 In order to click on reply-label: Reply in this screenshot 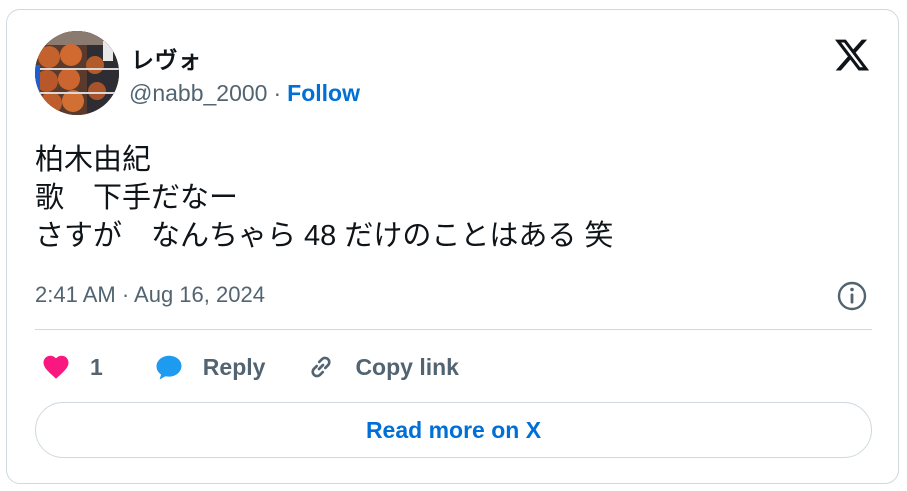, I will do `click(234, 366)`.